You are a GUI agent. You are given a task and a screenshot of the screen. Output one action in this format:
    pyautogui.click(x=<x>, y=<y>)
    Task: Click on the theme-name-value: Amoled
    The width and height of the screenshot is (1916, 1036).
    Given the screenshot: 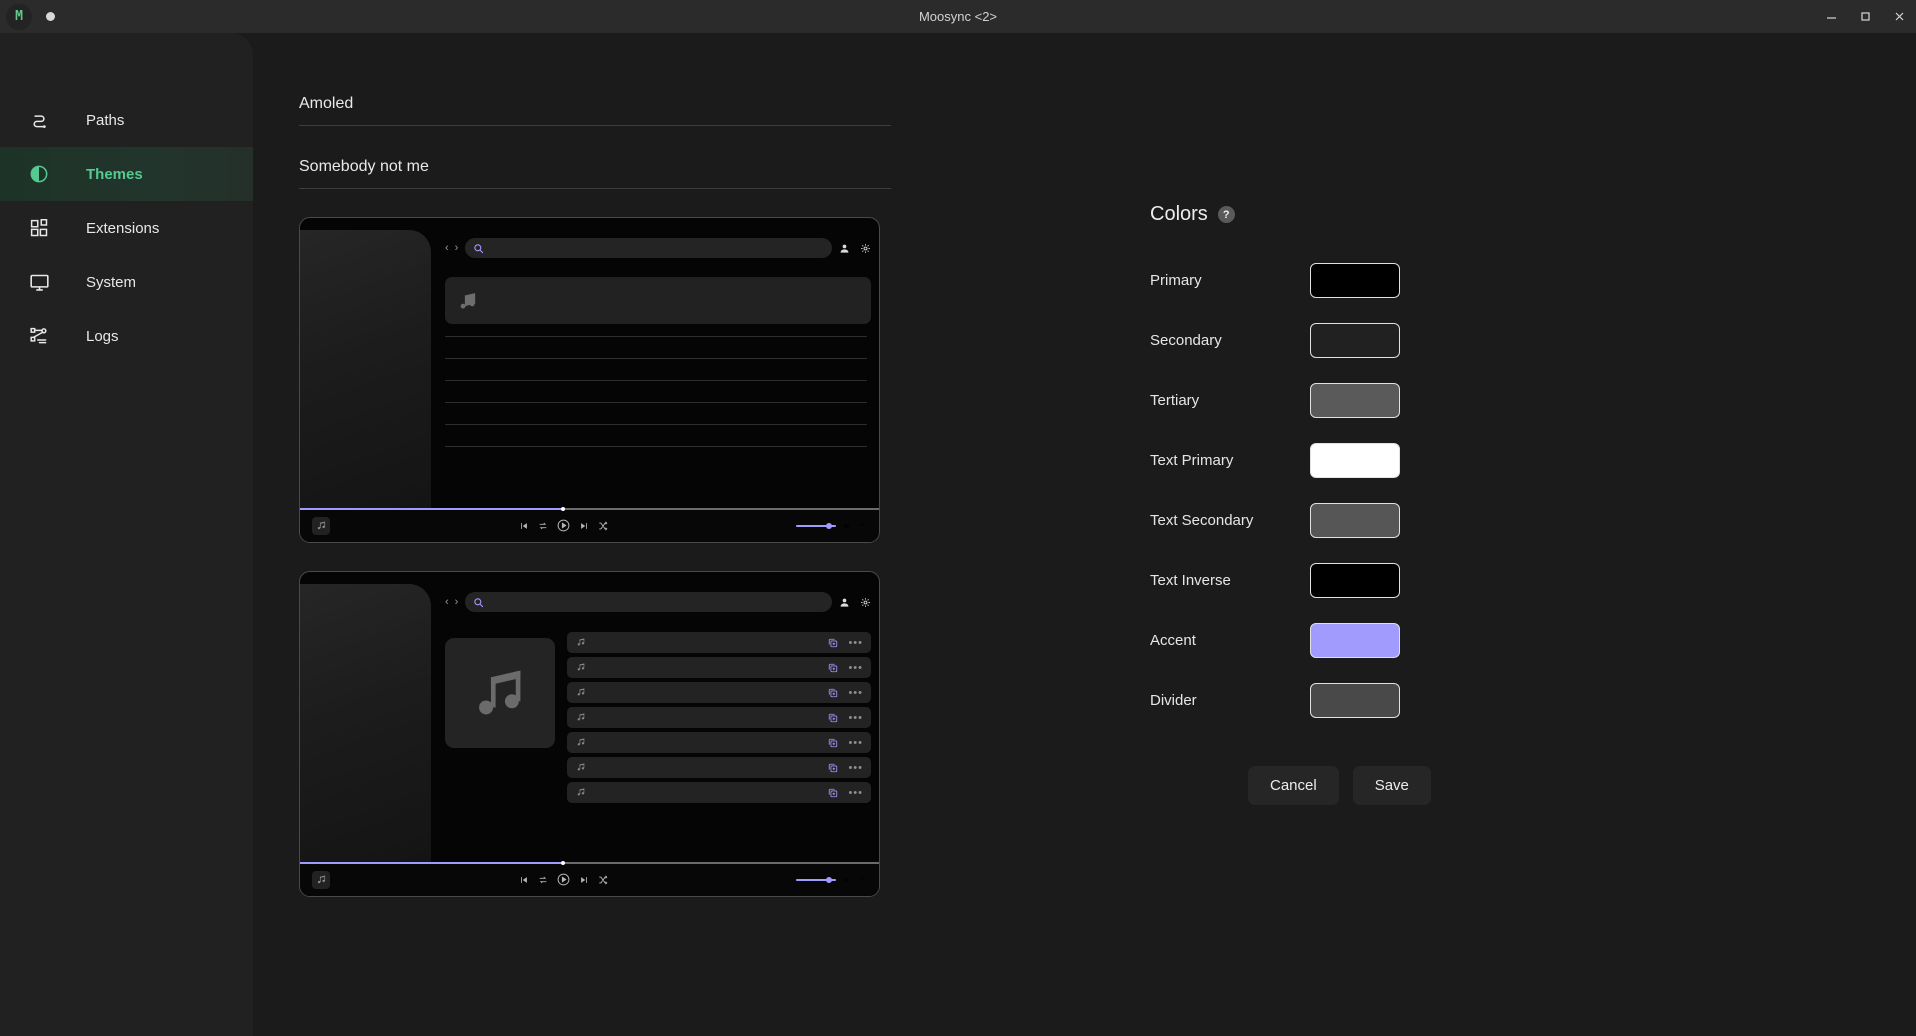 What is the action you would take?
    pyautogui.click(x=595, y=107)
    